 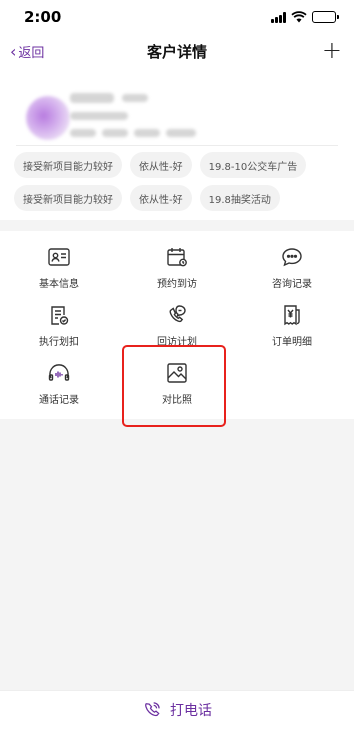 I want to click on page-title: 客户详情, so click(x=176, y=52).